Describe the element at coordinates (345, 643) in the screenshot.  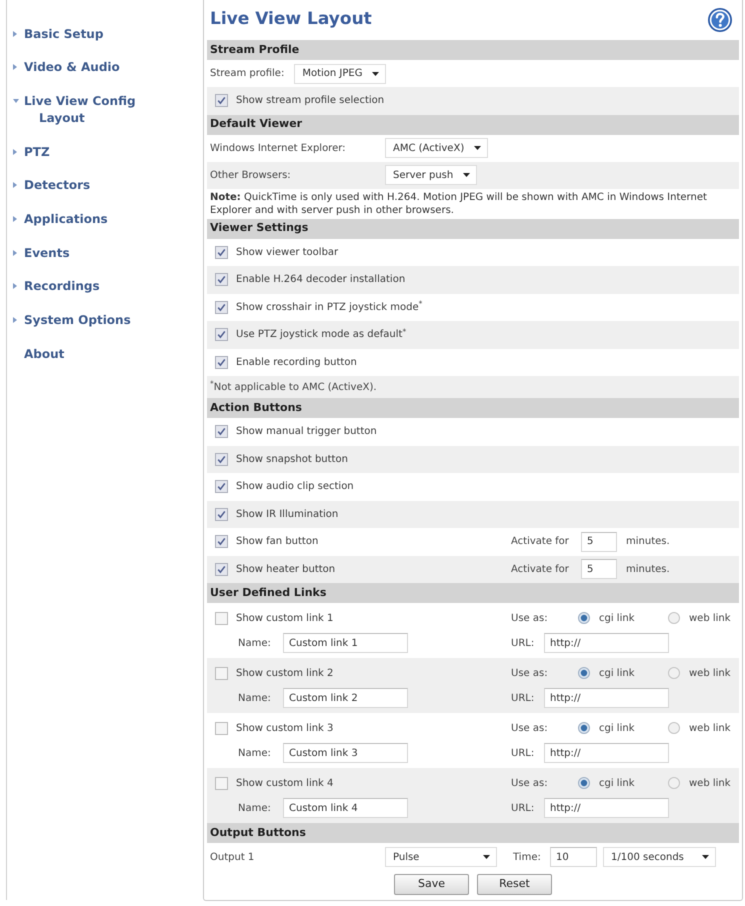
I see `text-field: Custom link 1` at that location.